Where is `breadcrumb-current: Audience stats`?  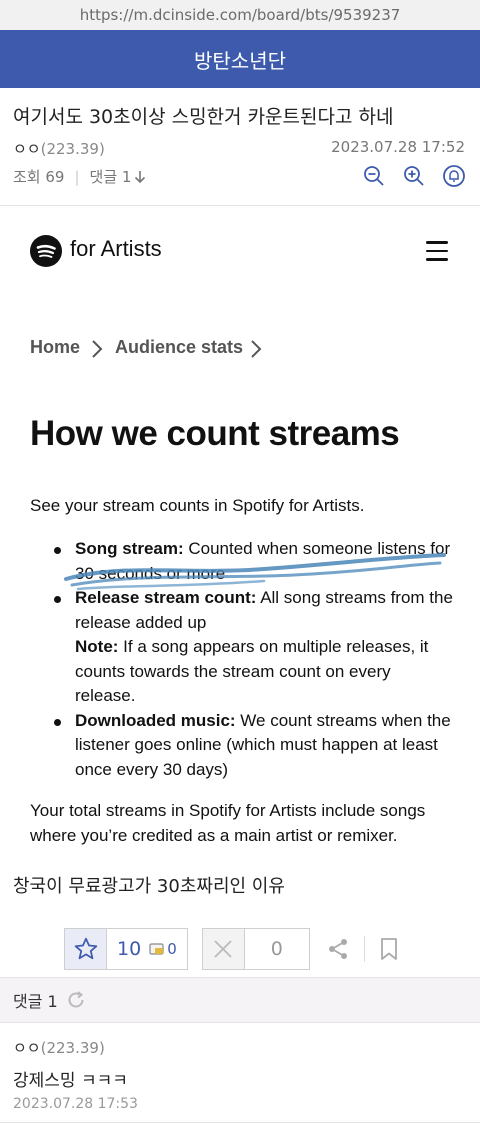
breadcrumb-current: Audience stats is located at coordinates (179, 347).